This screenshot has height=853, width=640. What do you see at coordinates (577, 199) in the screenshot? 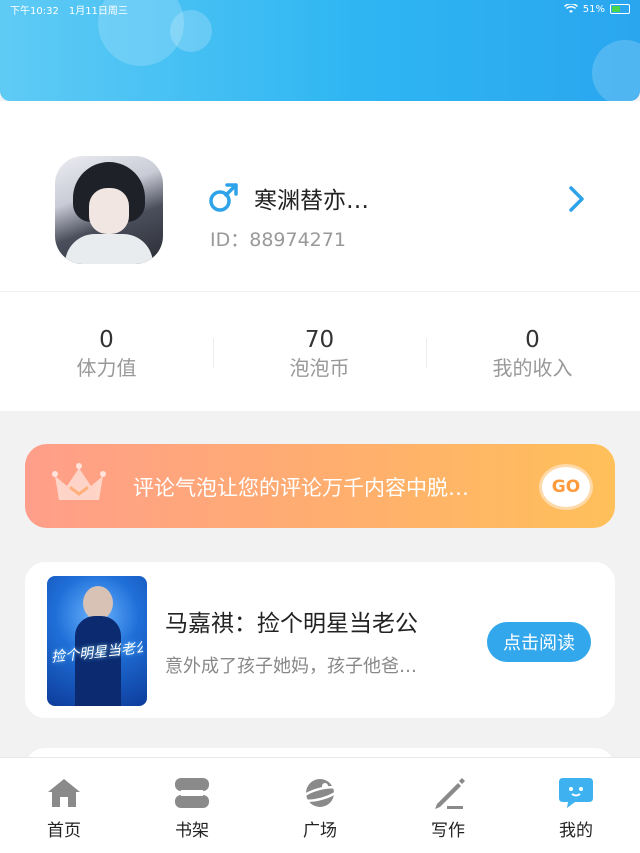
I see `chevron-right-icon` at bounding box center [577, 199].